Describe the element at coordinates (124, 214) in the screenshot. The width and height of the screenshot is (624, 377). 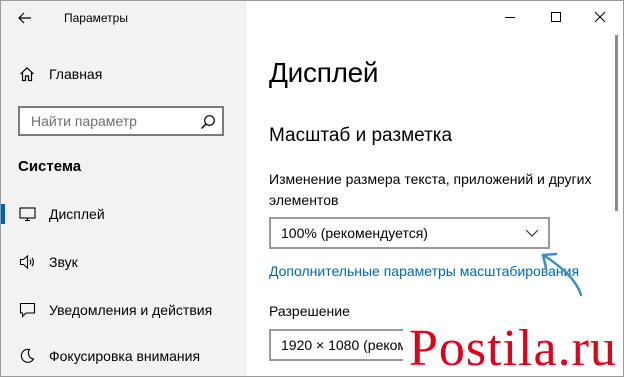
I see `sidebar-item-display: Дисплей` at that location.